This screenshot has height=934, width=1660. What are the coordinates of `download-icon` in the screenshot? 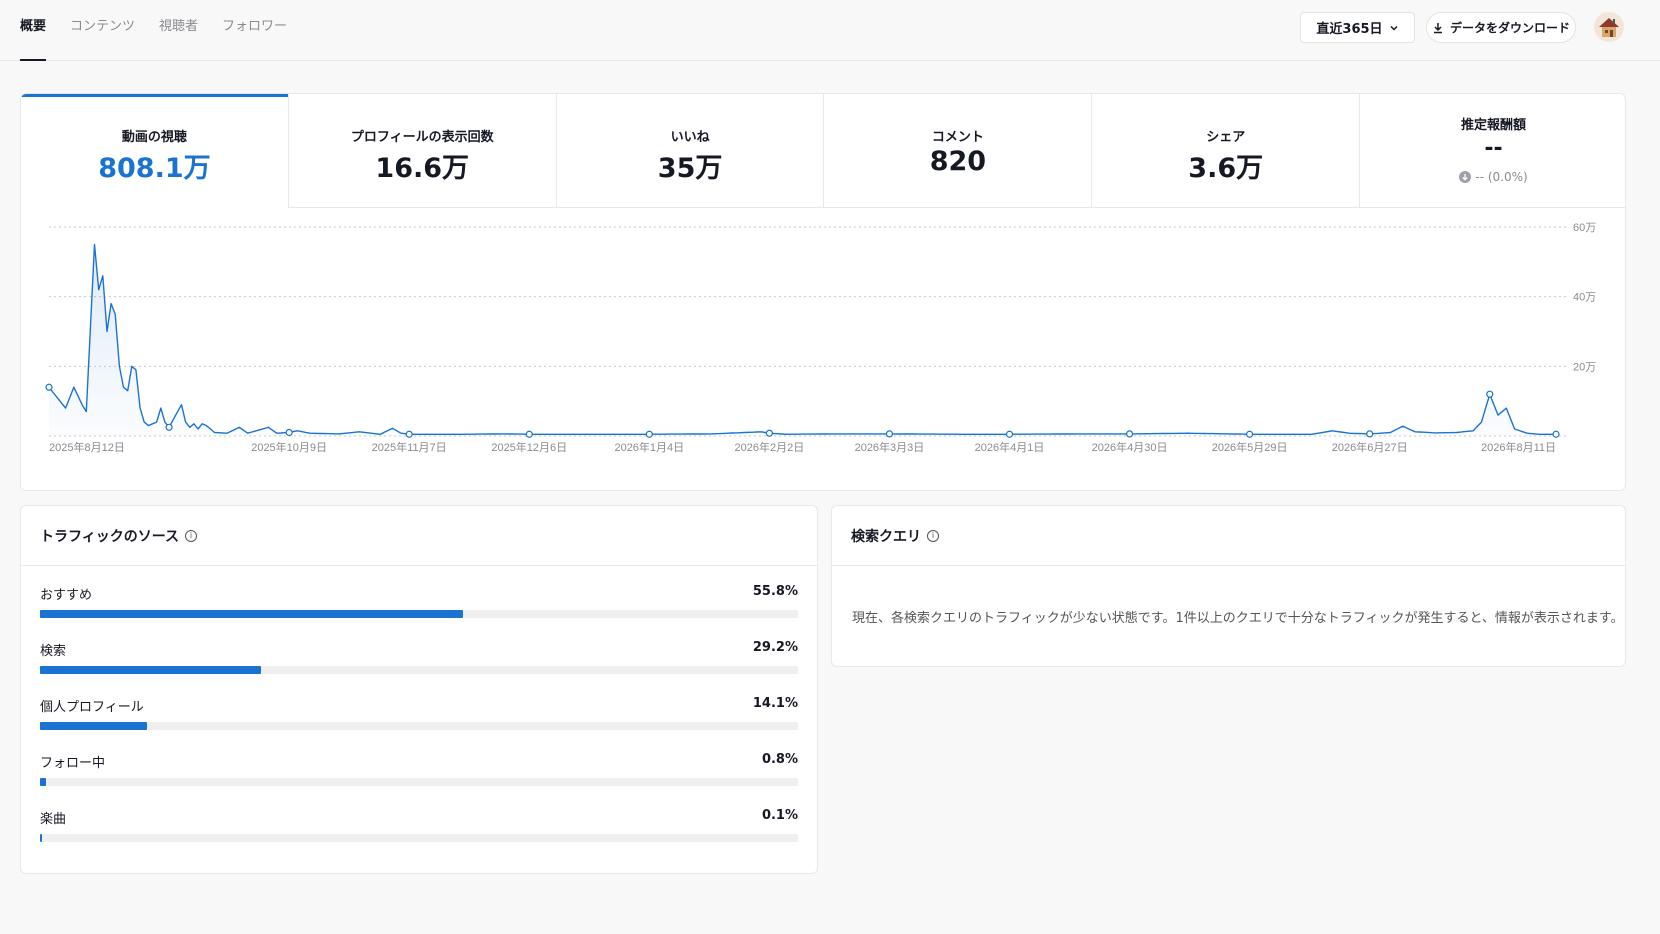 It's located at (1437, 27).